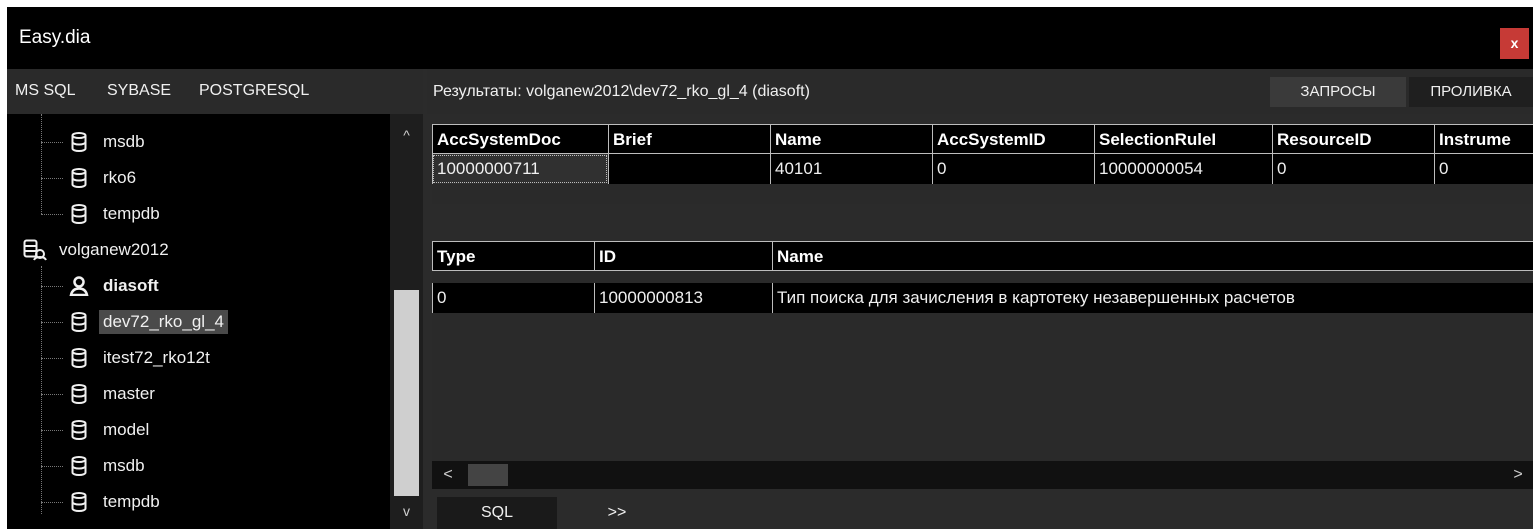 The height and width of the screenshot is (529, 1533). What do you see at coordinates (156, 357) in the screenshot?
I see `tree-item-label: itest72_rko12t` at bounding box center [156, 357].